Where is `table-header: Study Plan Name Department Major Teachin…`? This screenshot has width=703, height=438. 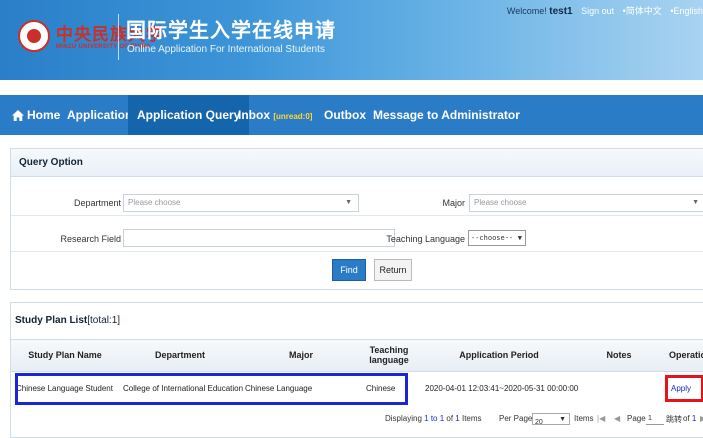
table-header: Study Plan Name Department Major Teachin… is located at coordinates (357, 355).